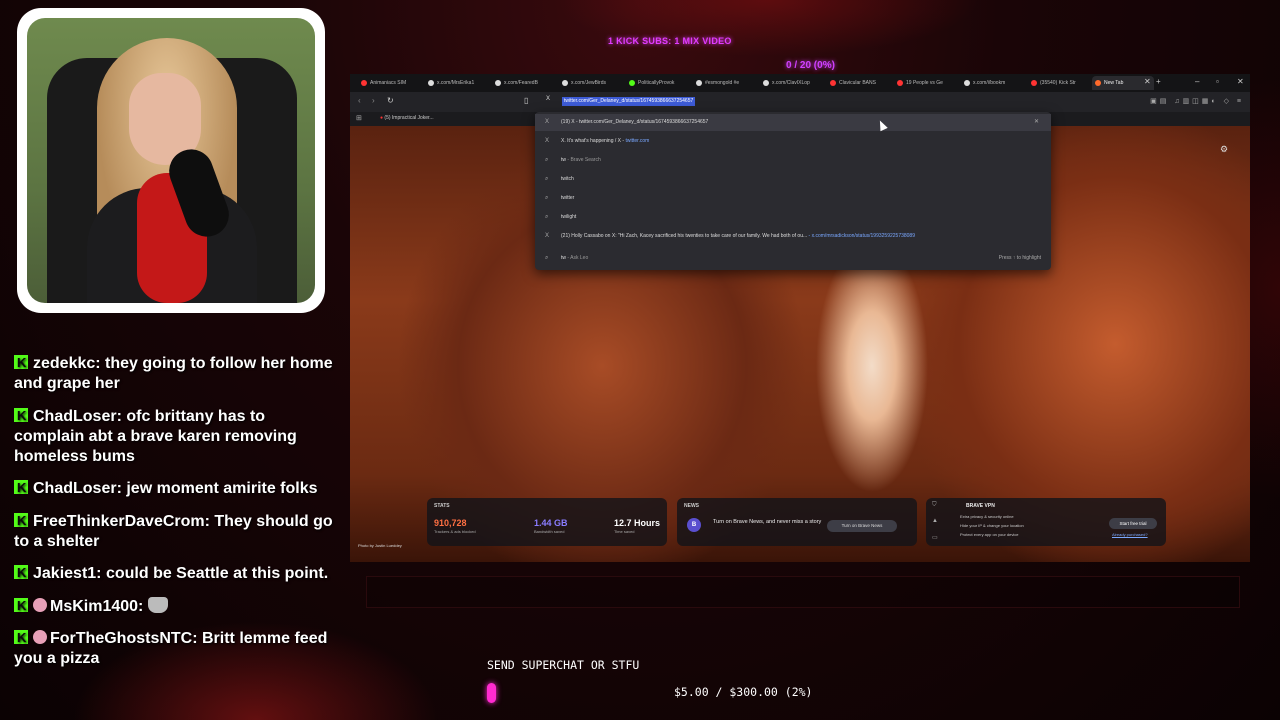 The width and height of the screenshot is (1280, 720). What do you see at coordinates (637, 141) in the screenshot?
I see `suggestion-url: twitter.com` at bounding box center [637, 141].